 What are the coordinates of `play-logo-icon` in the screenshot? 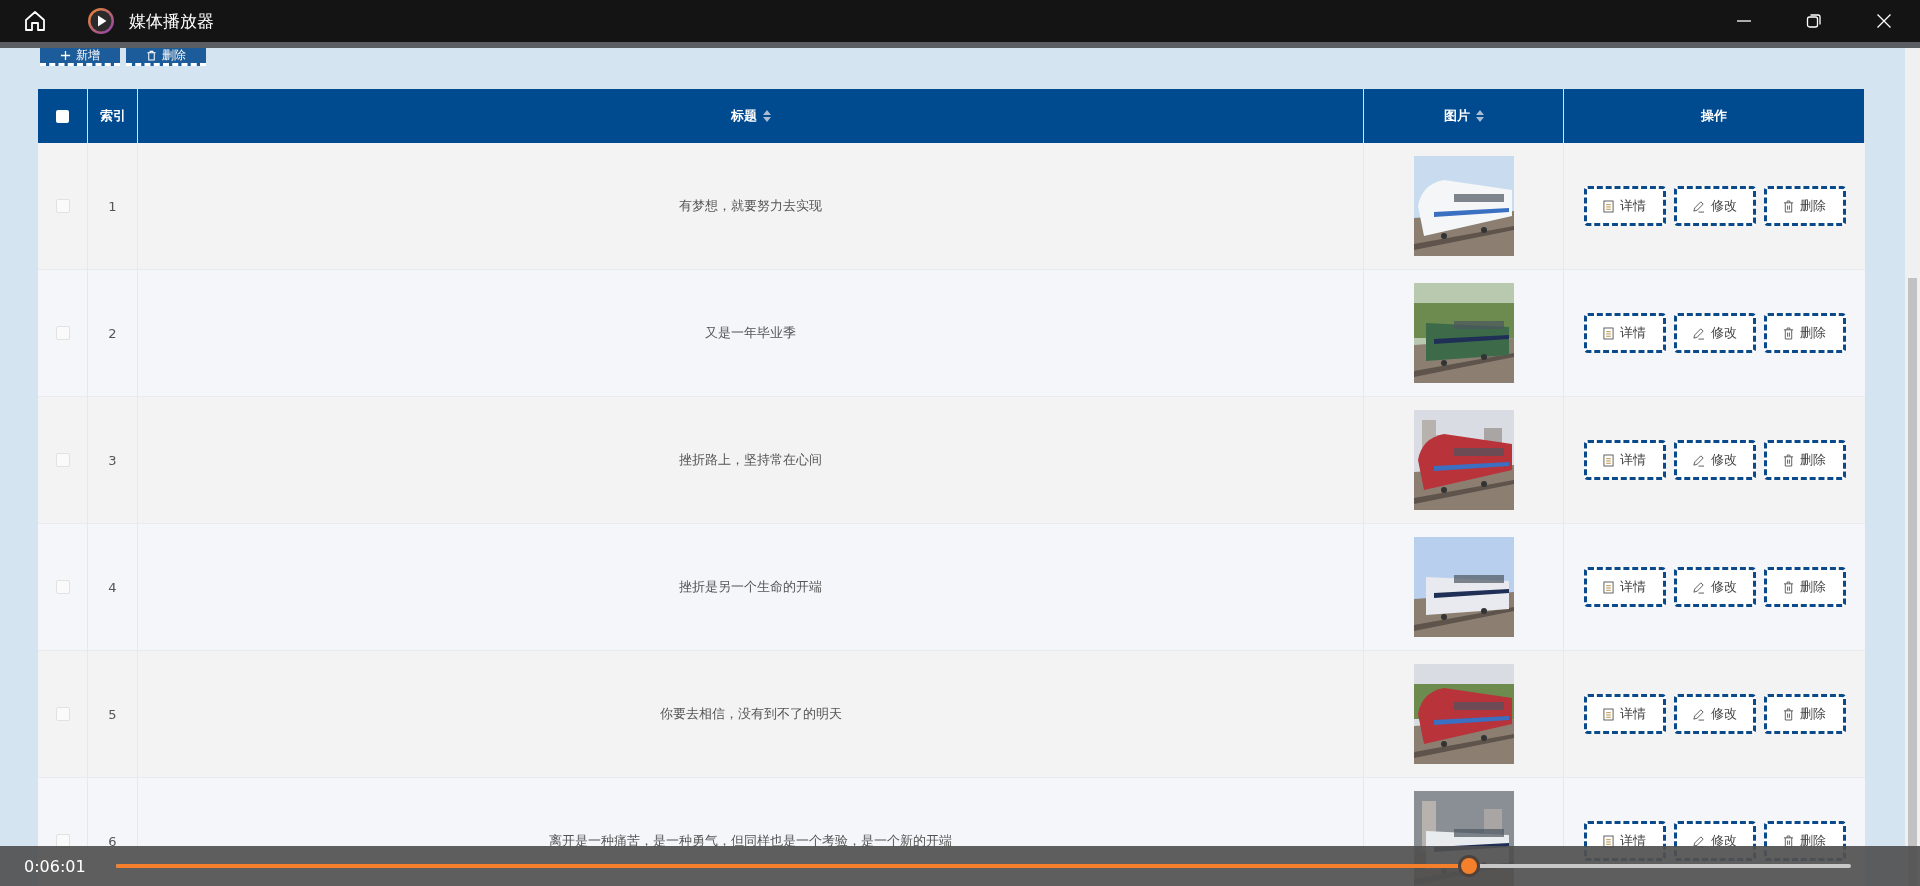 It's located at (101, 21).